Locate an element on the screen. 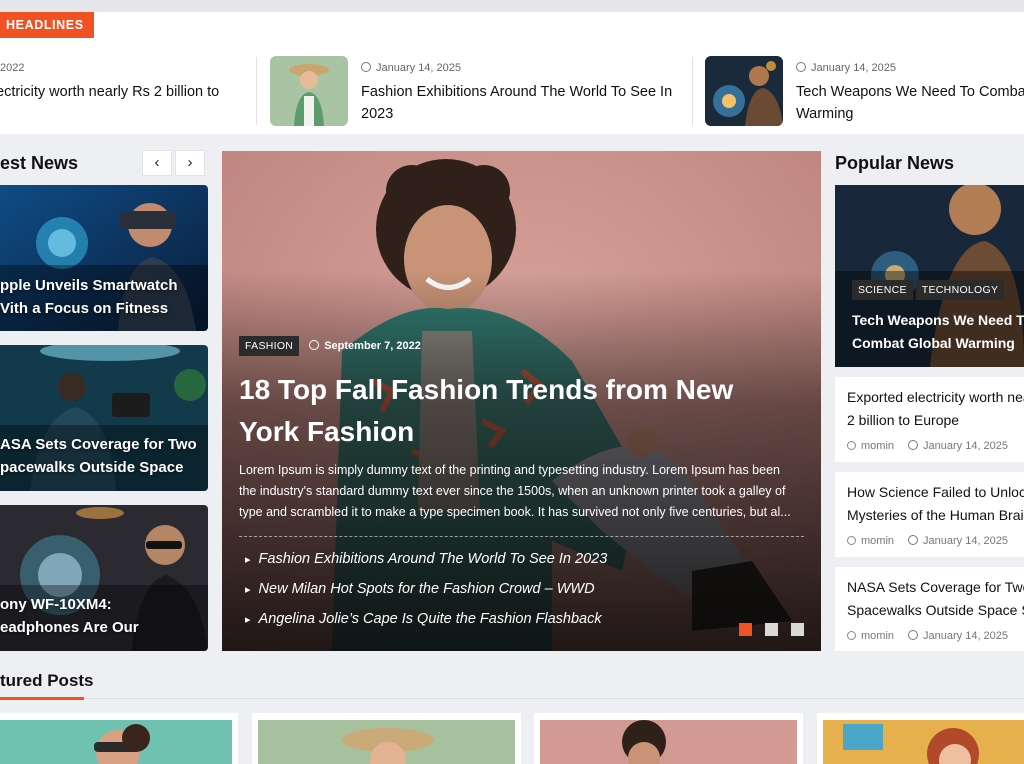 This screenshot has height=764, width=1024. title-line1: Tech Weapons We Need To is located at coordinates (938, 320).